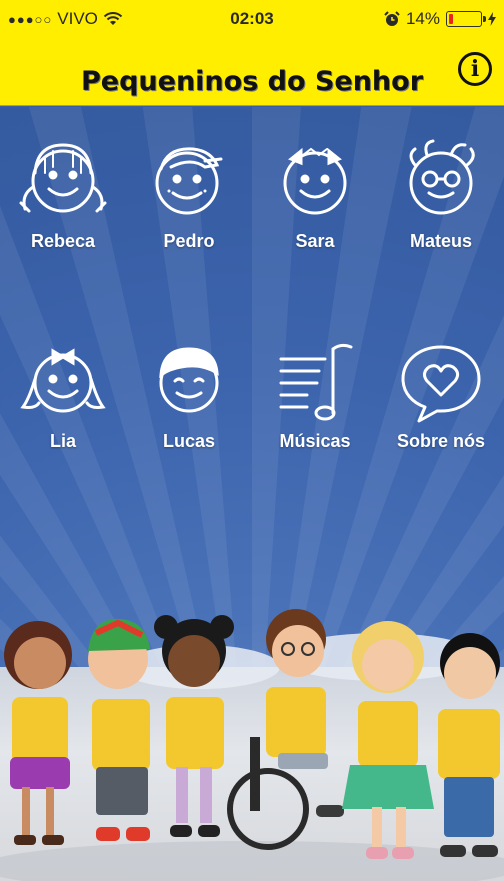 This screenshot has width=504, height=881. I want to click on girl-pigtails-face-icon, so click(63, 178).